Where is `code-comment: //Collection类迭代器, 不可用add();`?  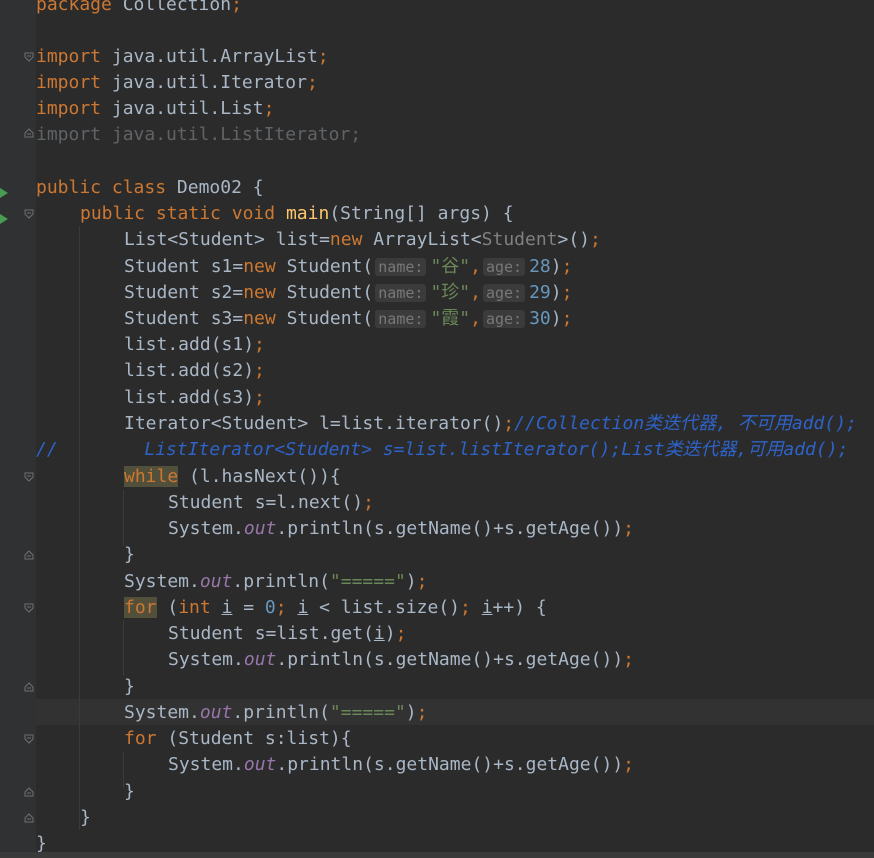 code-comment: //Collection类迭代器, 不可用add(); is located at coordinates (685, 423).